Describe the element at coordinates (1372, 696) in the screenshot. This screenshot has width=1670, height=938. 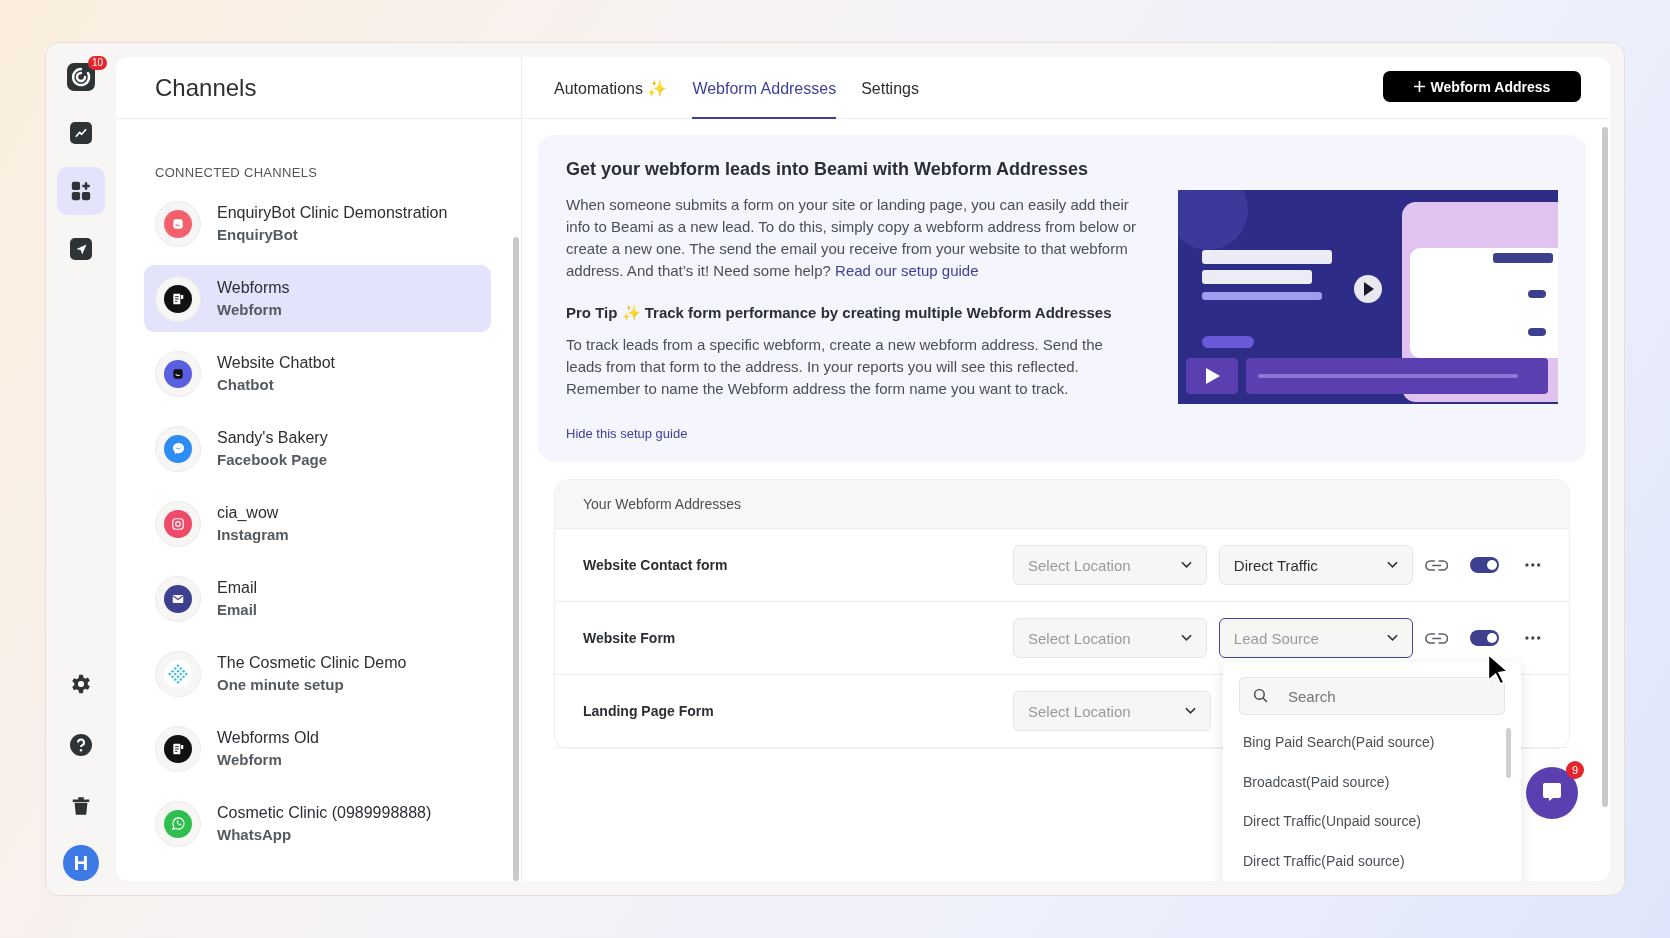
I see `search-field: Search` at that location.